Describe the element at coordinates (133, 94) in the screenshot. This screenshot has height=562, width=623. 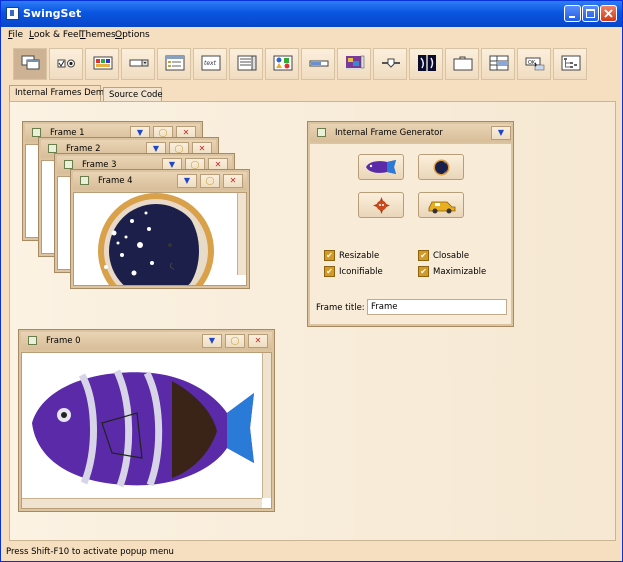
I see `tab-source-code: Source Code` at that location.